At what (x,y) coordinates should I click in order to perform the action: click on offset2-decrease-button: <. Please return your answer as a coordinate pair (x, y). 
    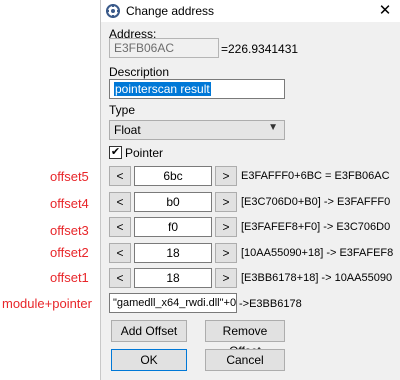
    Looking at the image, I should click on (120, 253).